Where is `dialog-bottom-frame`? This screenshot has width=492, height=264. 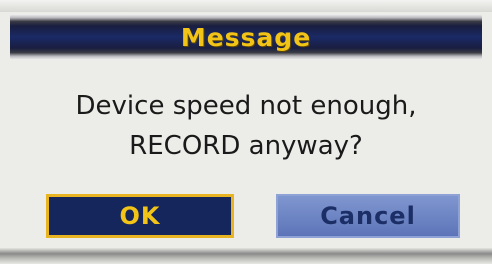
dialog-bottom-frame is located at coordinates (246, 256).